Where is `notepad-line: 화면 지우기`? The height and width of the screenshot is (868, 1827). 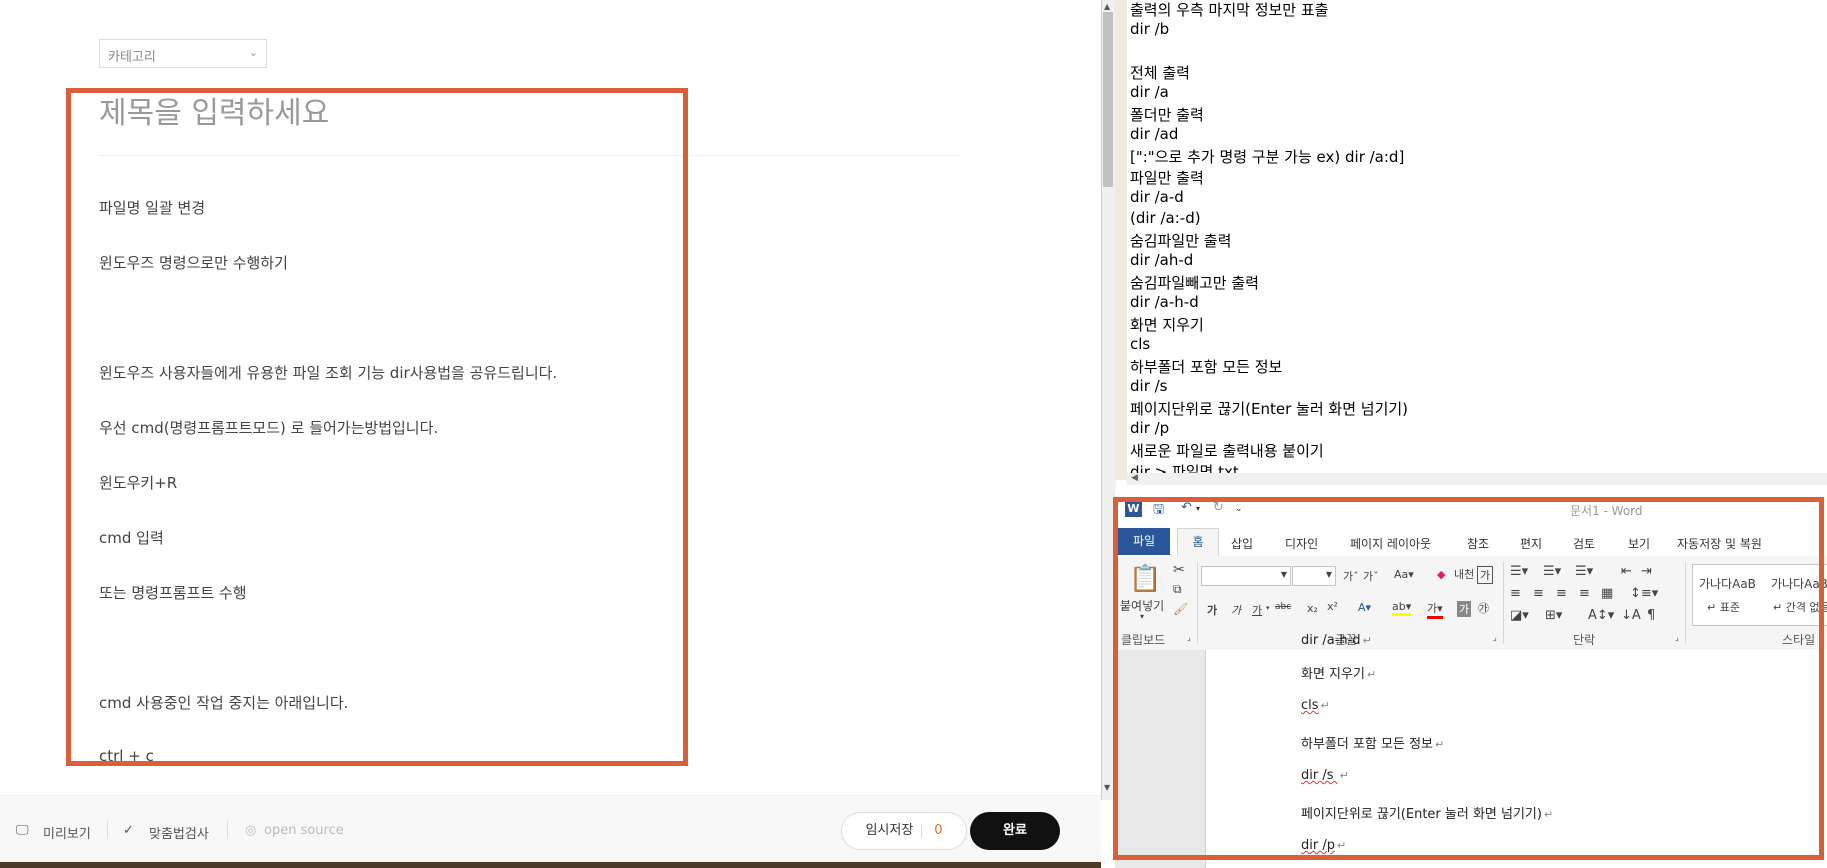 notepad-line: 화면 지우기 is located at coordinates (1167, 325).